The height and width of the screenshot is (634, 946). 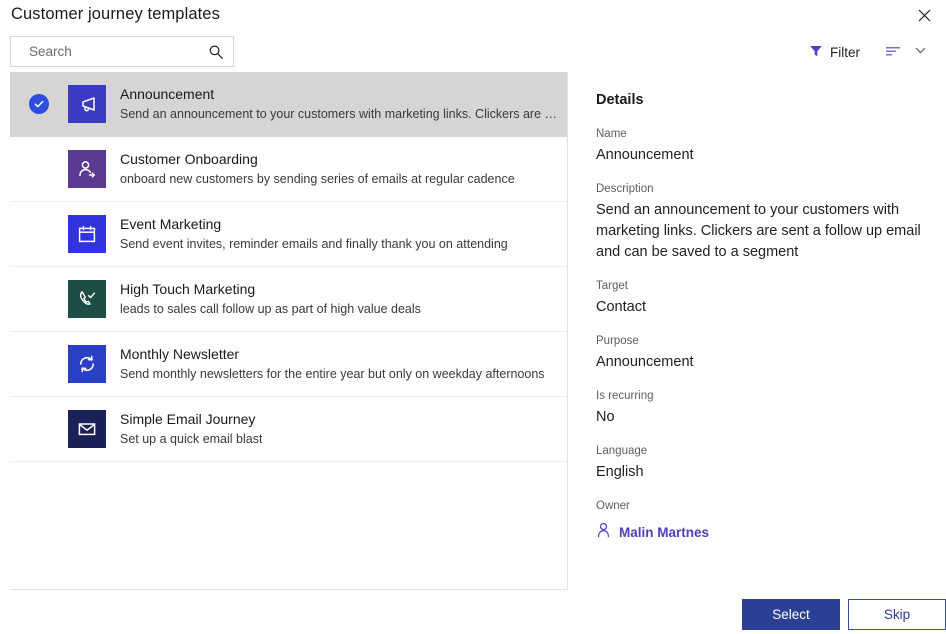 What do you see at coordinates (611, 134) in the screenshot?
I see `field-label: Name` at bounding box center [611, 134].